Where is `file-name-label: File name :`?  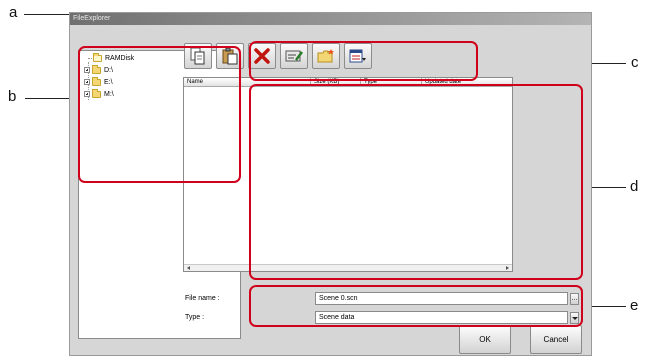 file-name-label: File name : is located at coordinates (202, 298).